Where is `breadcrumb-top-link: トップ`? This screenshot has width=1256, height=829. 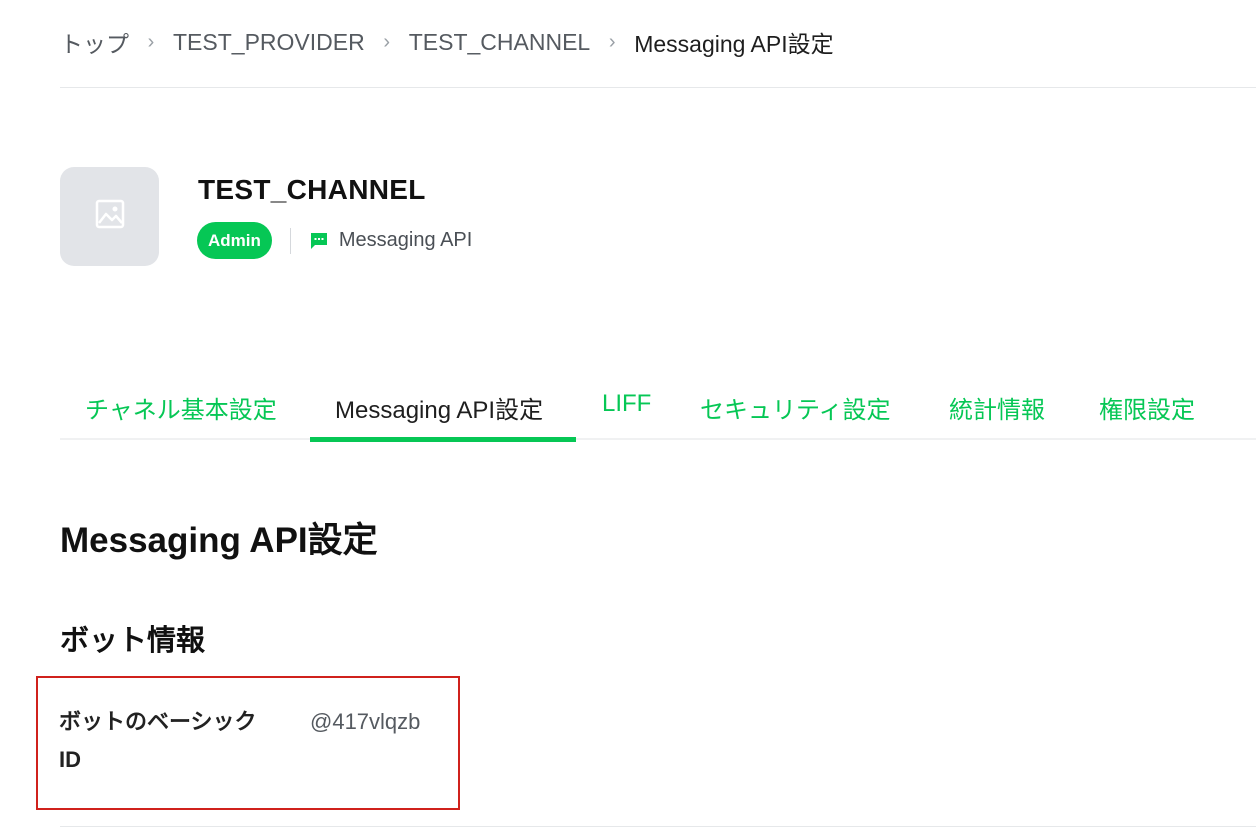 breadcrumb-top-link: トップ is located at coordinates (94, 42).